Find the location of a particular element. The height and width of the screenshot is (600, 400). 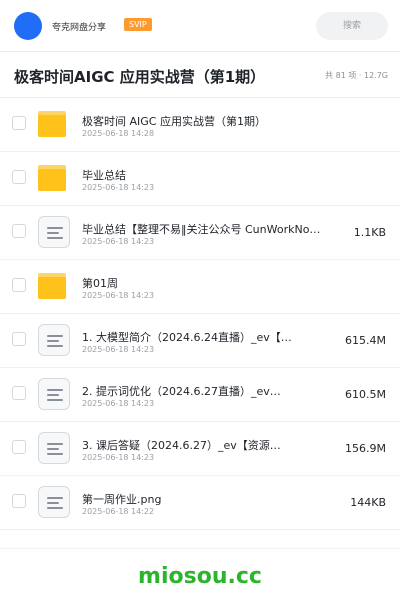

share-owner-name: 夸克网盘分享 is located at coordinates (79, 28).